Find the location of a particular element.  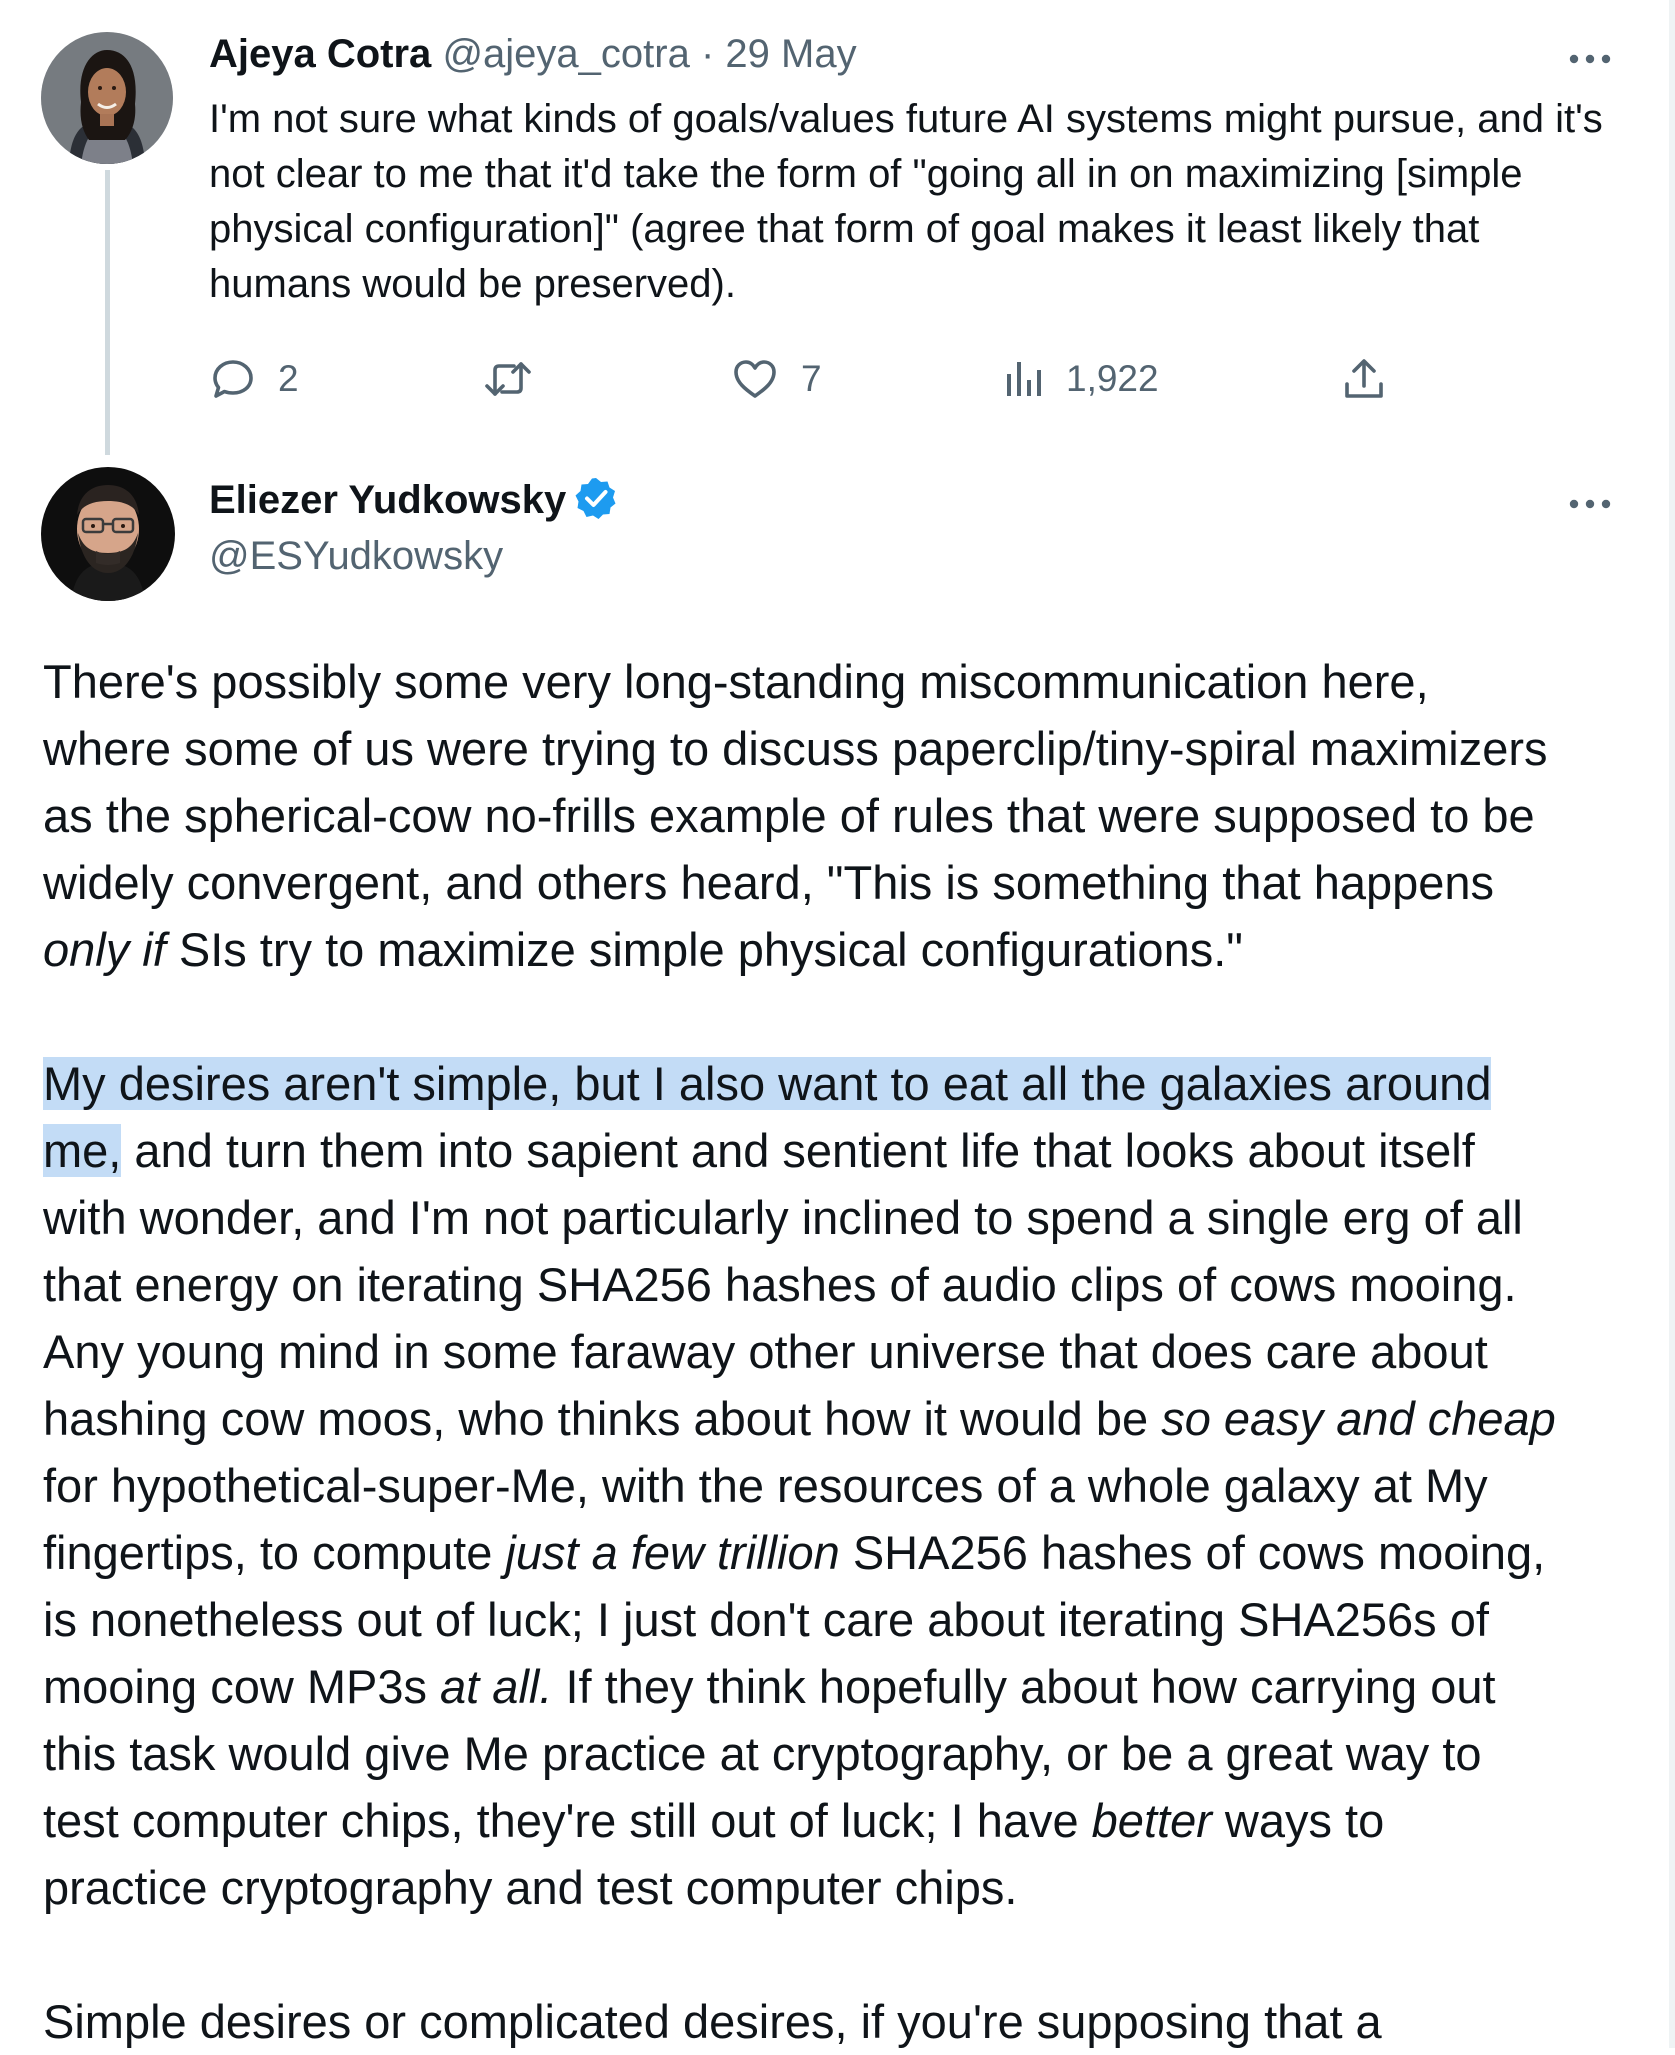

share-button is located at coordinates (1364, 379).